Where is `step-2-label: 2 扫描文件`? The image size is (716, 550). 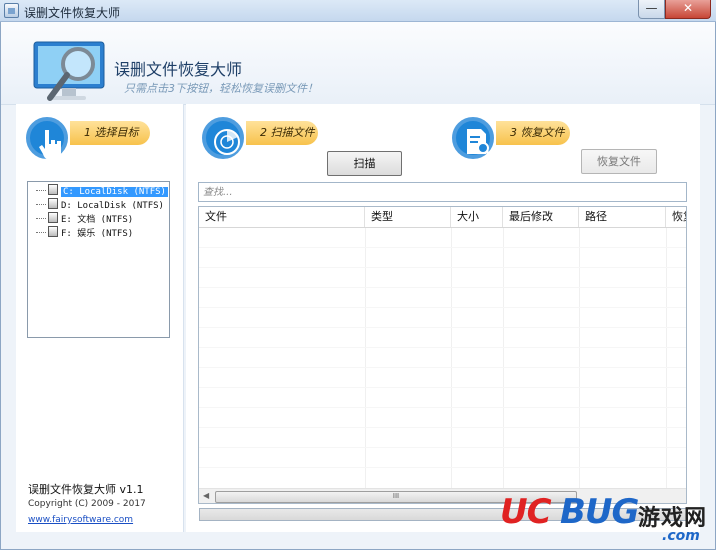
step-2-label: 2 扫描文件 is located at coordinates (282, 133).